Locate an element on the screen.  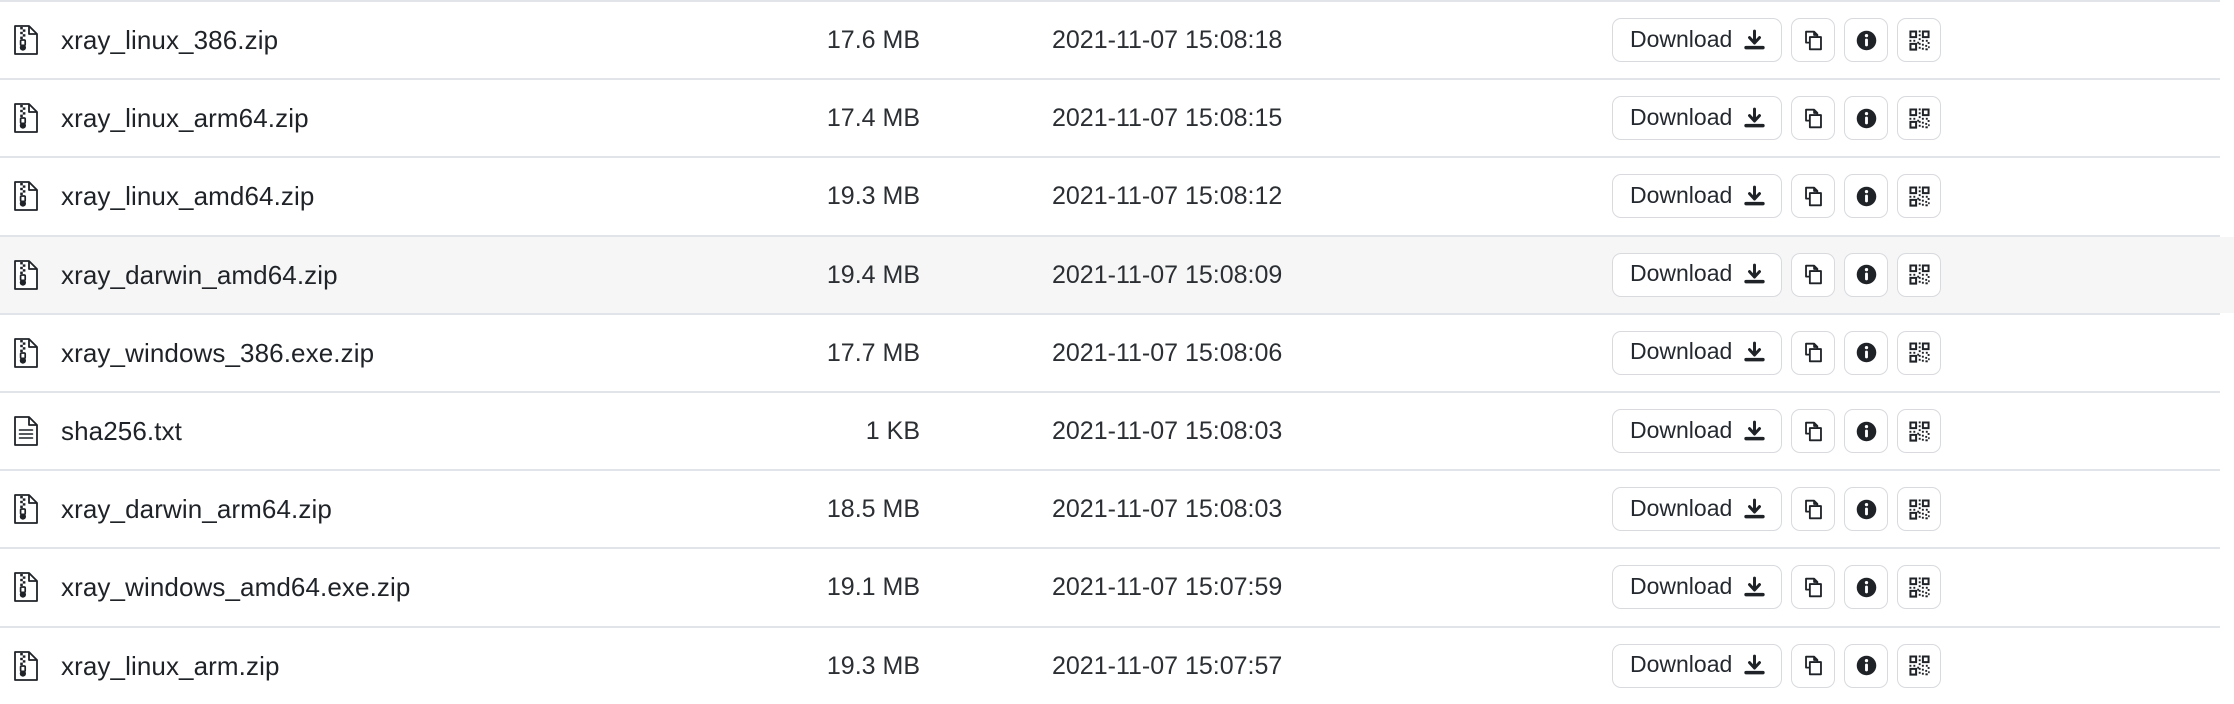
file-name-link: xray_darwin_amd64.zip is located at coordinates (199, 275).